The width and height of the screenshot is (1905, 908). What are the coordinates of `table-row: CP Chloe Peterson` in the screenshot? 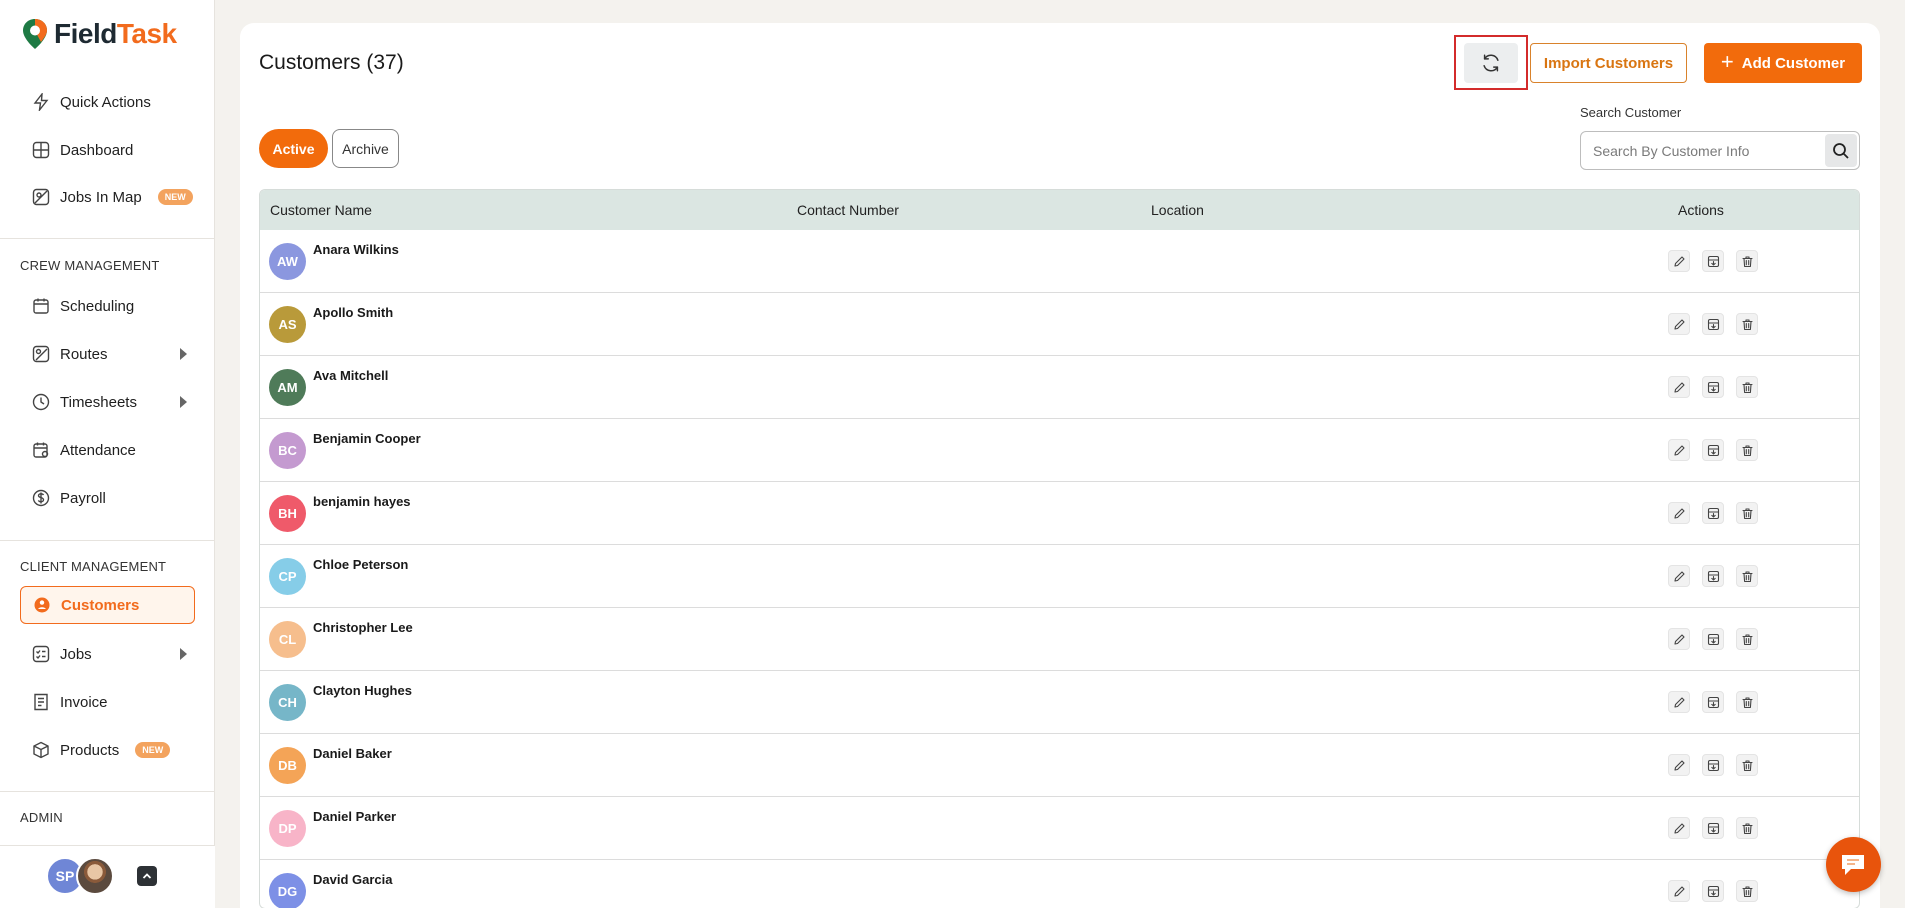 It's located at (1059, 576).